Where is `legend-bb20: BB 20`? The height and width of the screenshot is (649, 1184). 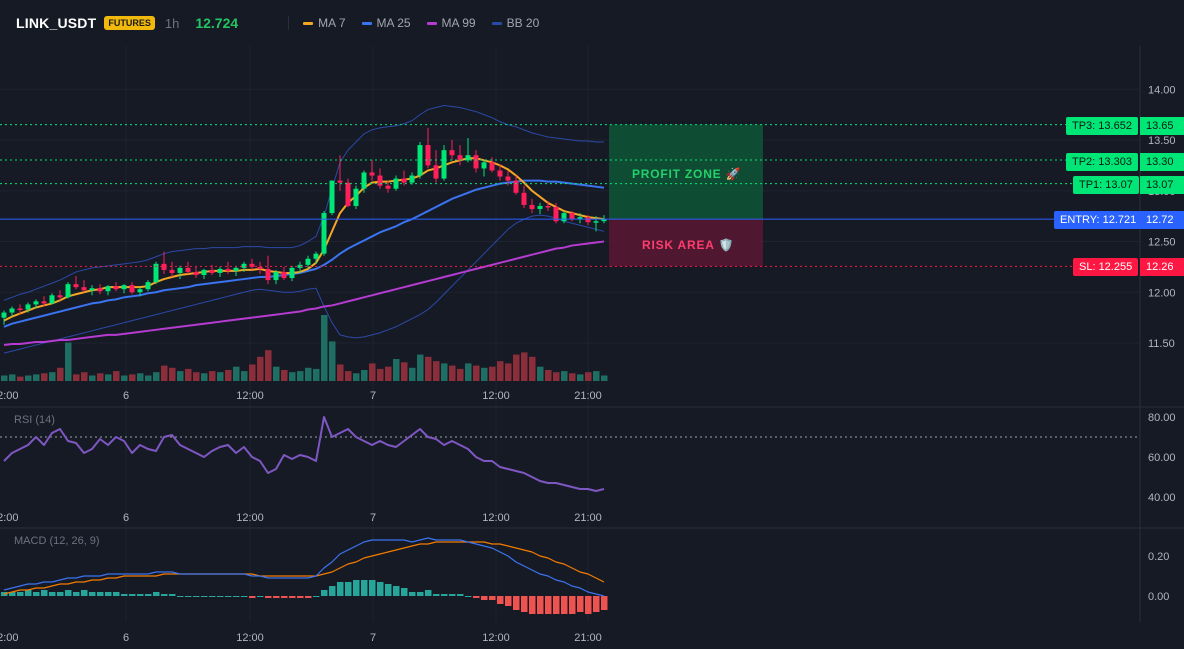 legend-bb20: BB 20 is located at coordinates (515, 23).